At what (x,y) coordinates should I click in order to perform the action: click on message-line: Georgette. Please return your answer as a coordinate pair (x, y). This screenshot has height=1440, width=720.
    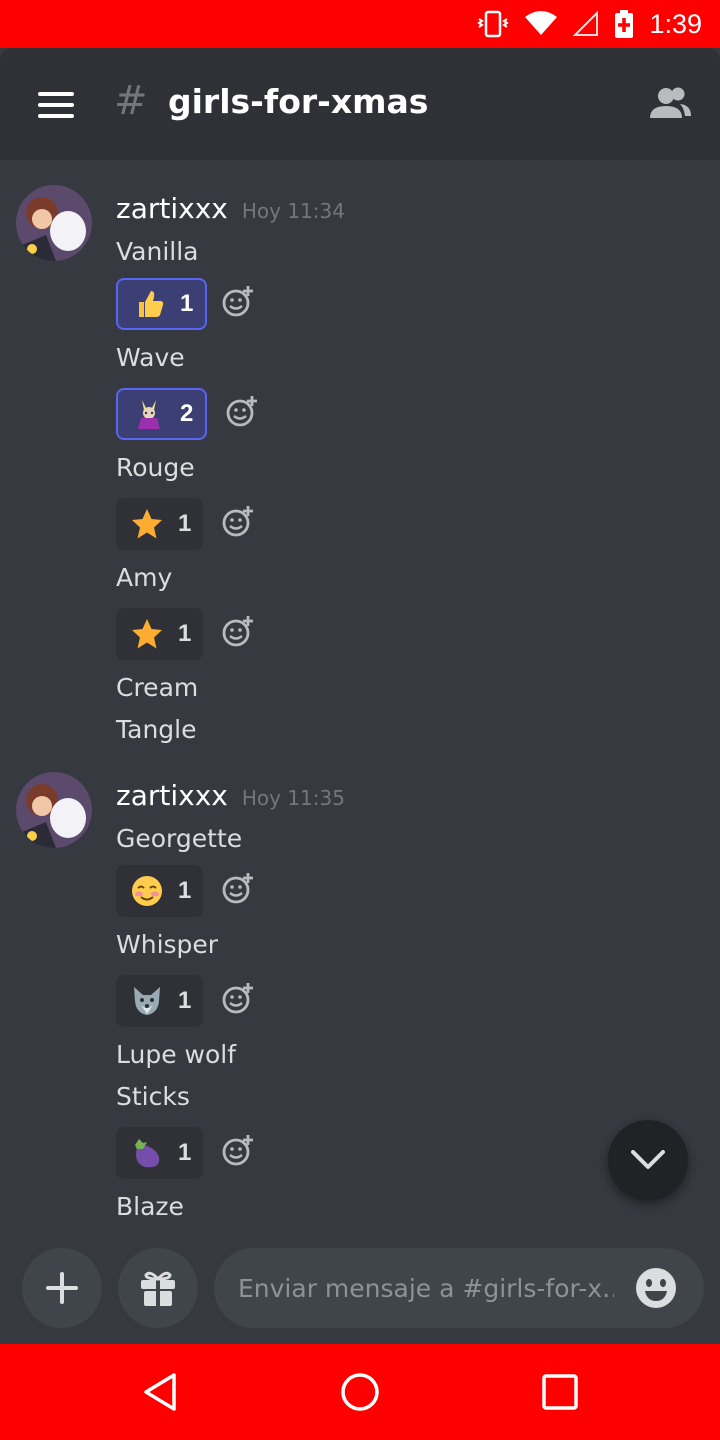
    Looking at the image, I should click on (179, 838).